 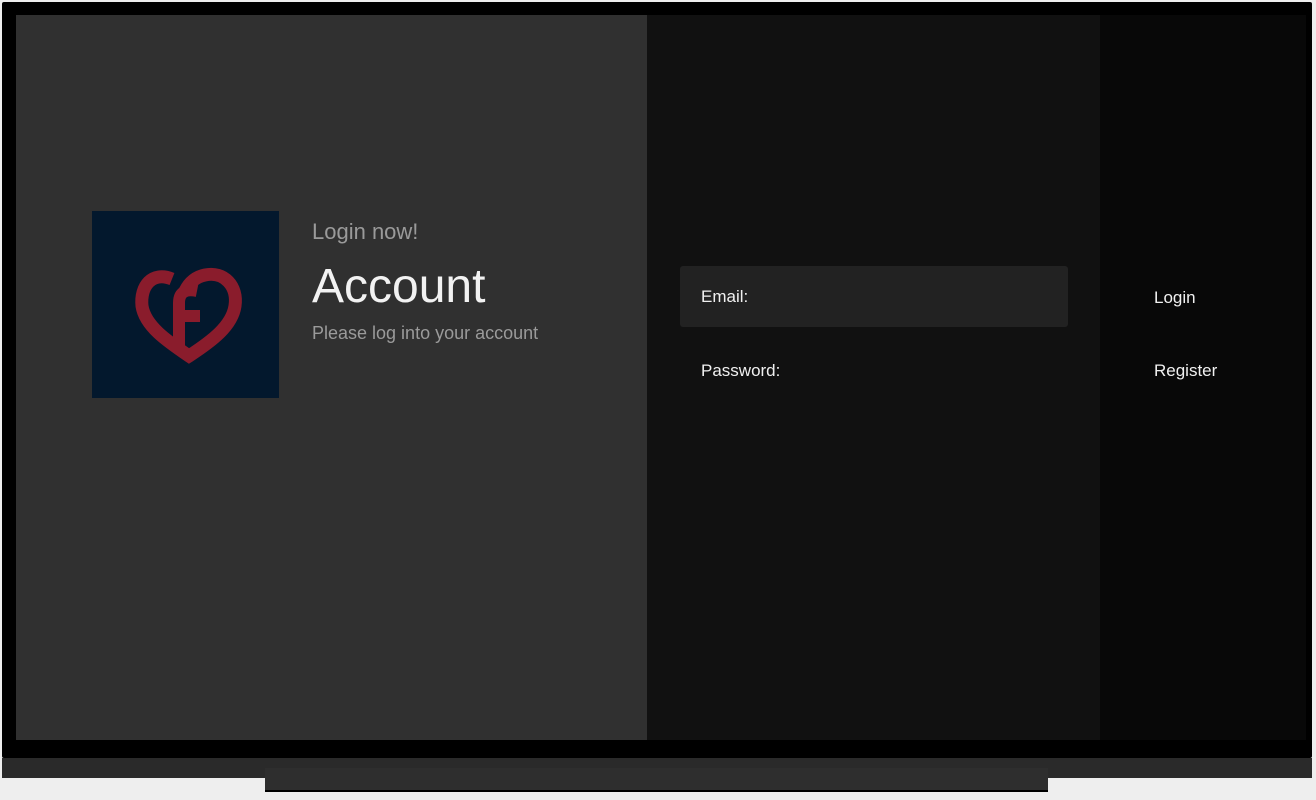 What do you see at coordinates (399, 286) in the screenshot?
I see `page-title: Account` at bounding box center [399, 286].